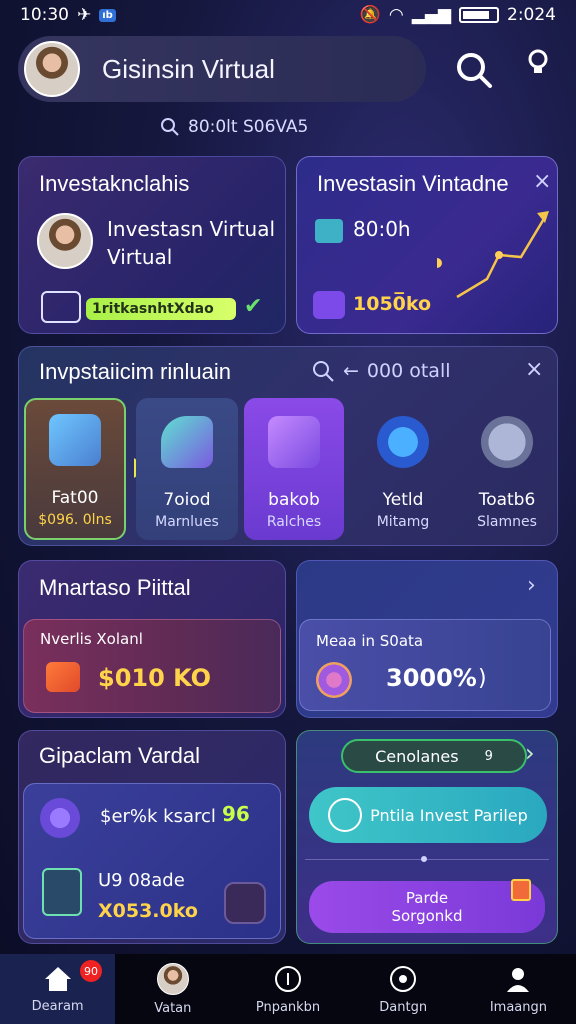 This screenshot has height=1024, width=576. I want to click on meta-paren: ), so click(482, 678).